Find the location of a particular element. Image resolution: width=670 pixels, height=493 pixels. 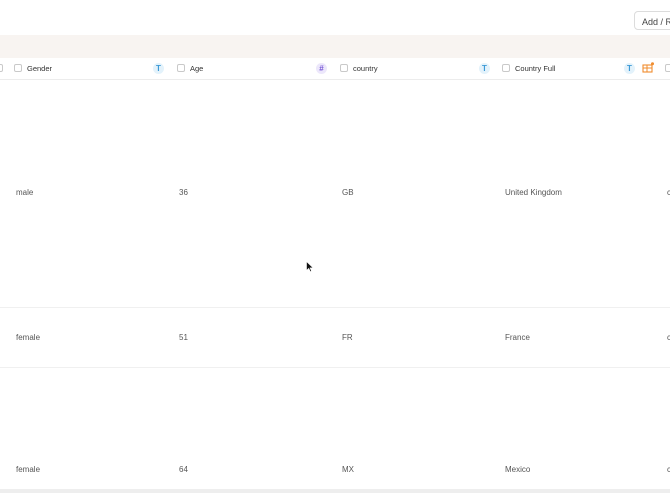

top-toolbar: Add / Remove is located at coordinates (335, 17).